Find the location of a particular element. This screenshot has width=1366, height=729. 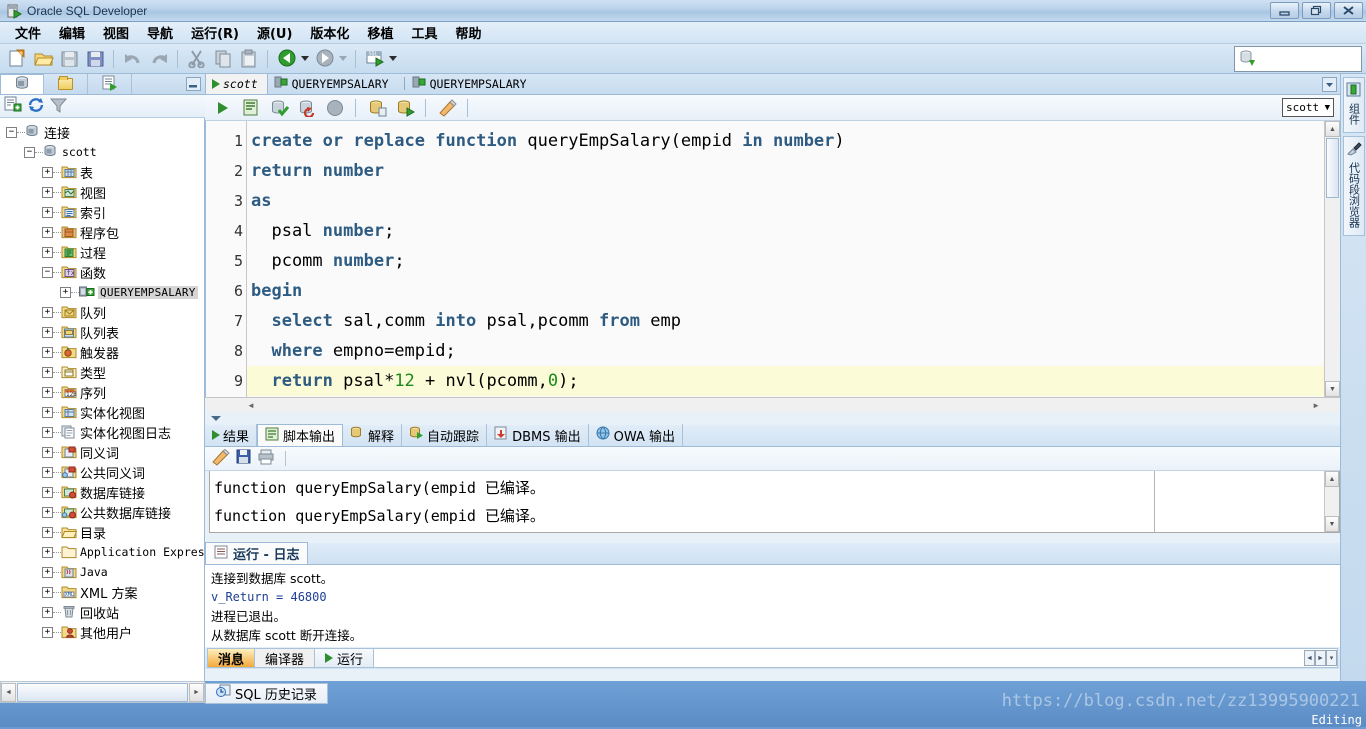

tree-node: + 同义词 is located at coordinates (102, 452).